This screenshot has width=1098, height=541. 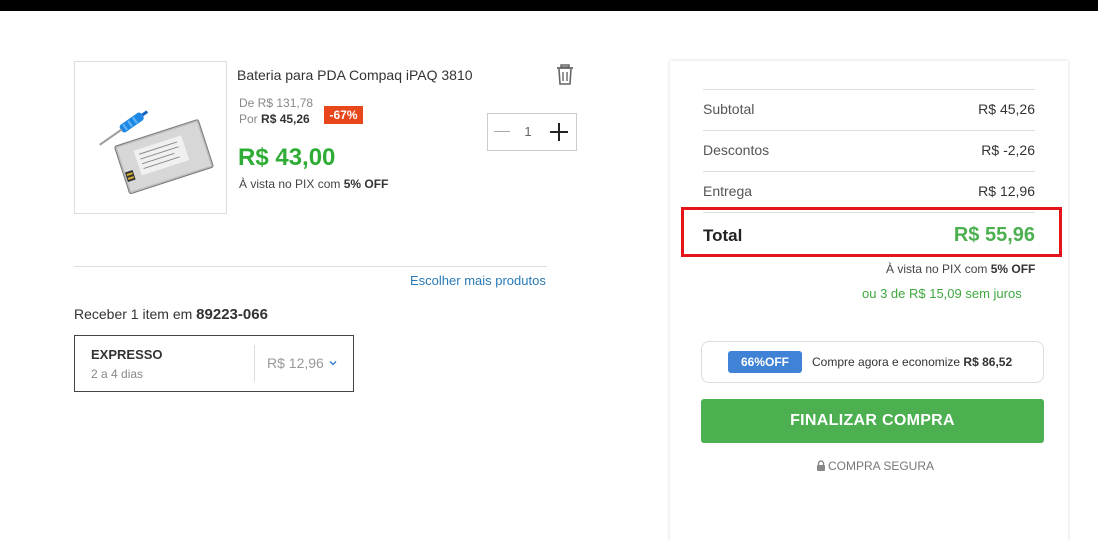 I want to click on quantity-stepper: 1, so click(x=532, y=132).